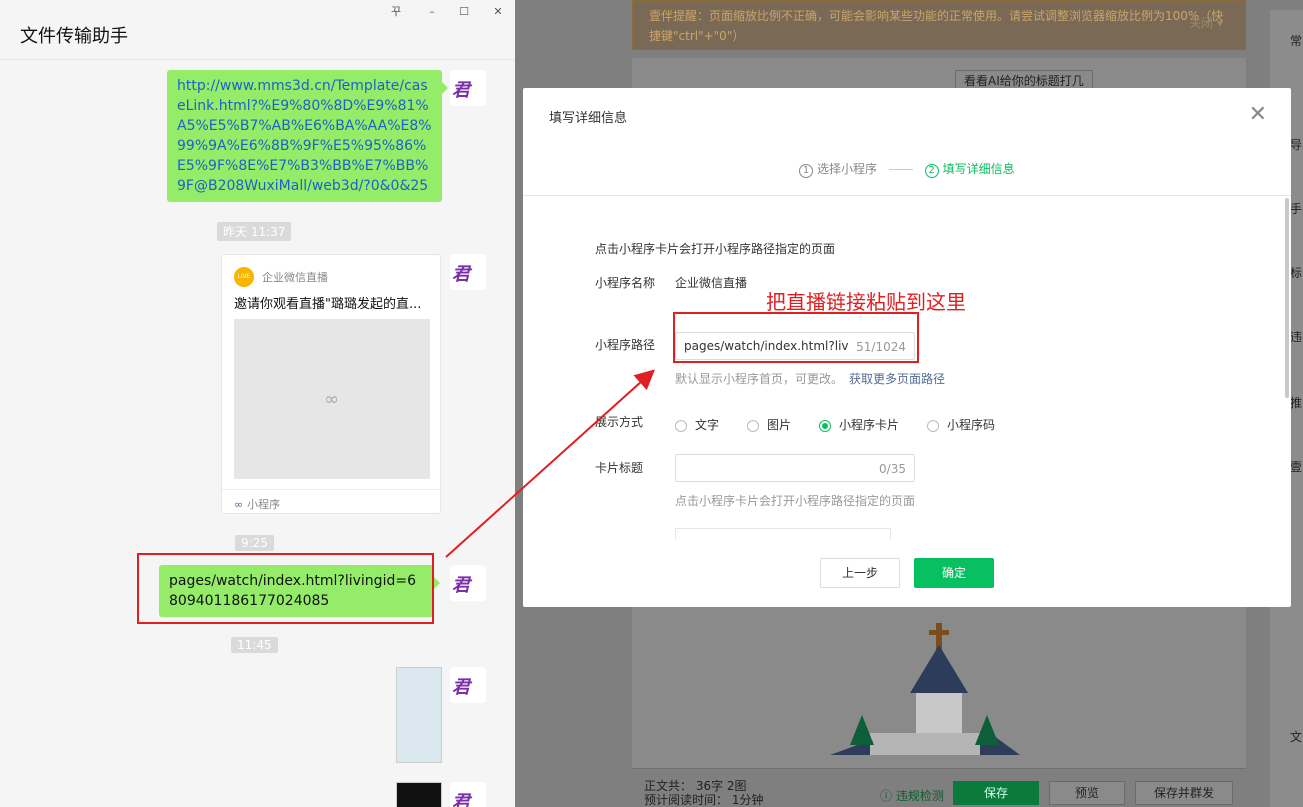 This screenshot has width=1303, height=807. I want to click on timestamp: 昨天 11:37, so click(254, 231).